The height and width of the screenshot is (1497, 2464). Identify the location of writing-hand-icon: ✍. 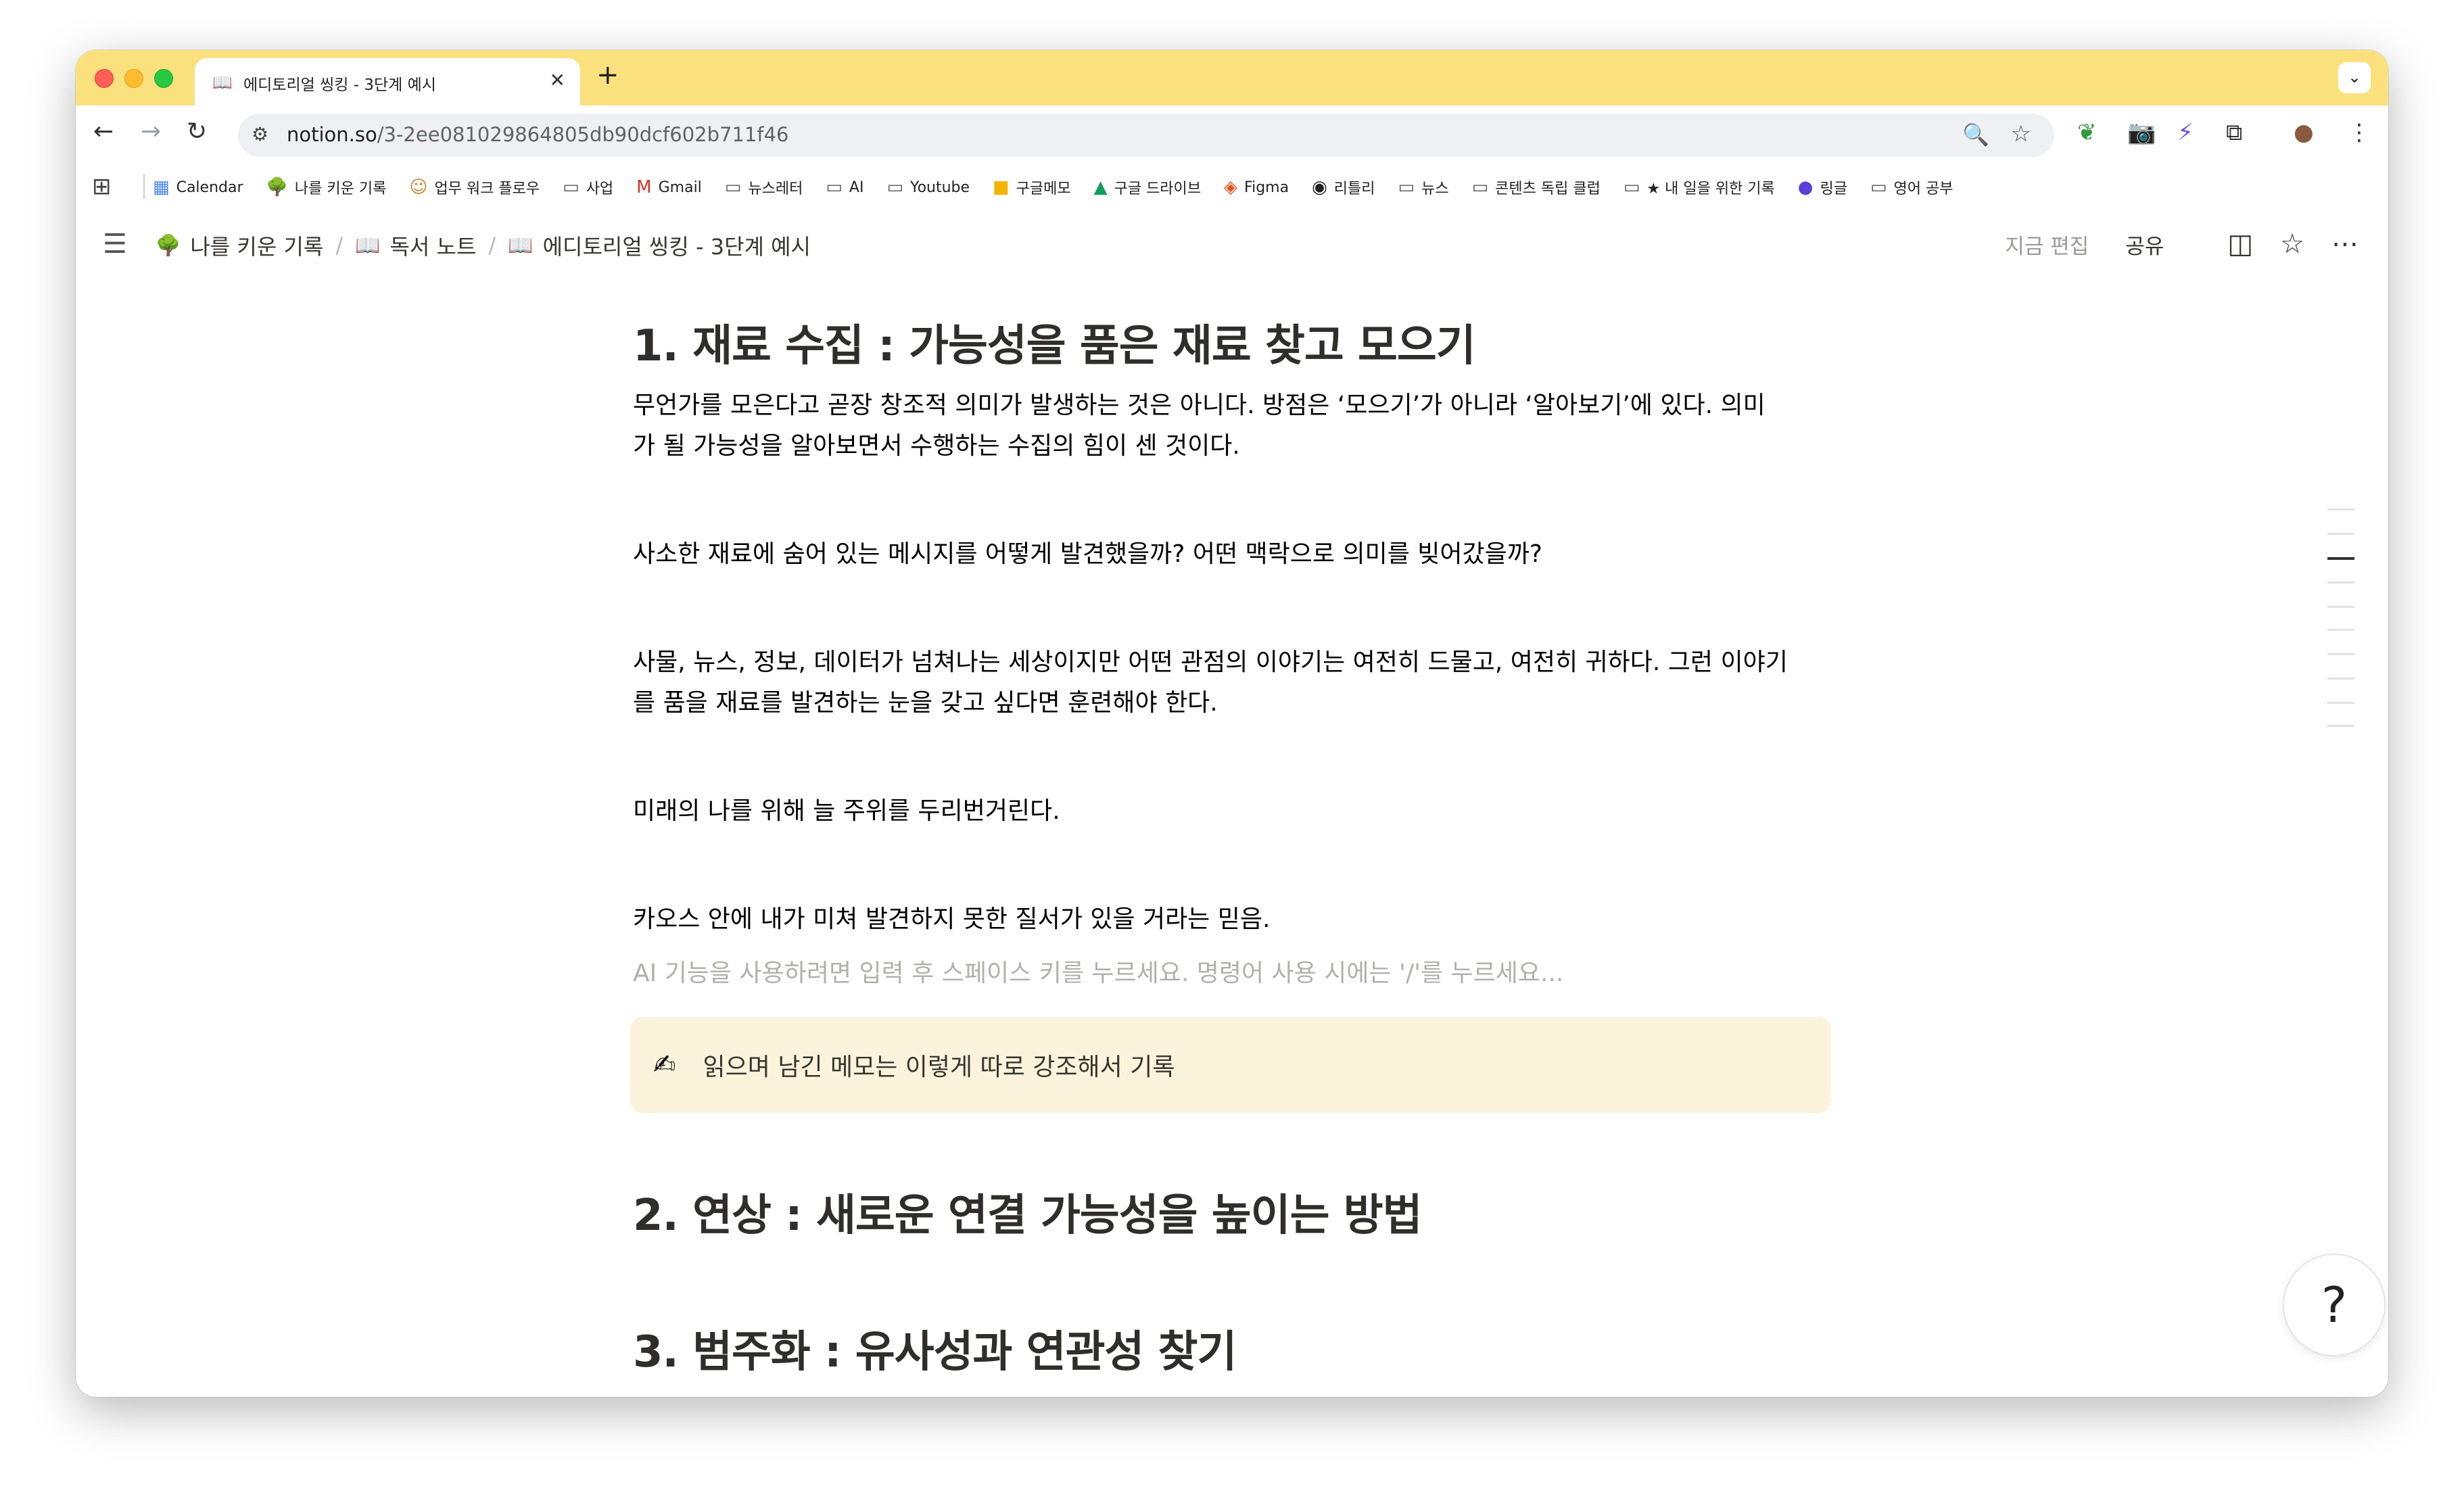
(664, 1064).